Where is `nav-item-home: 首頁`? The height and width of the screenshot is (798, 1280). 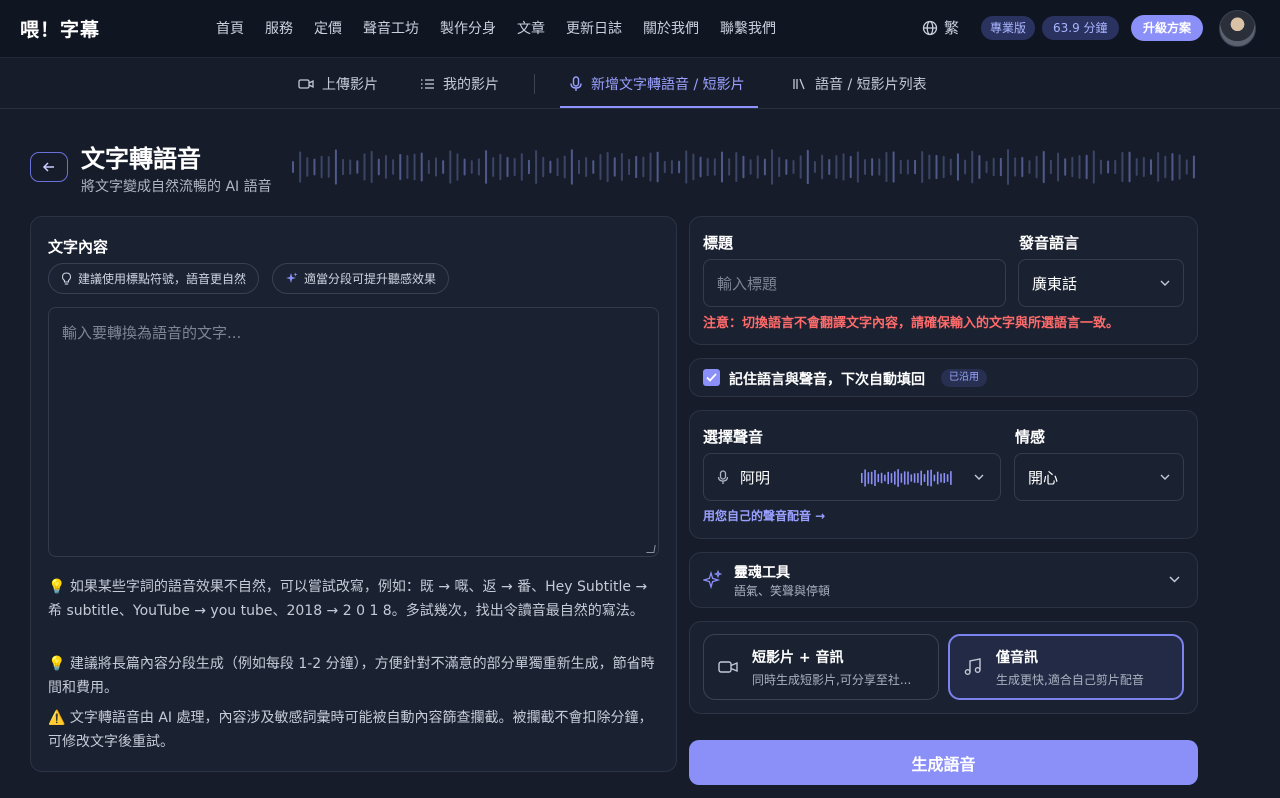
nav-item-home: 首頁 is located at coordinates (230, 28).